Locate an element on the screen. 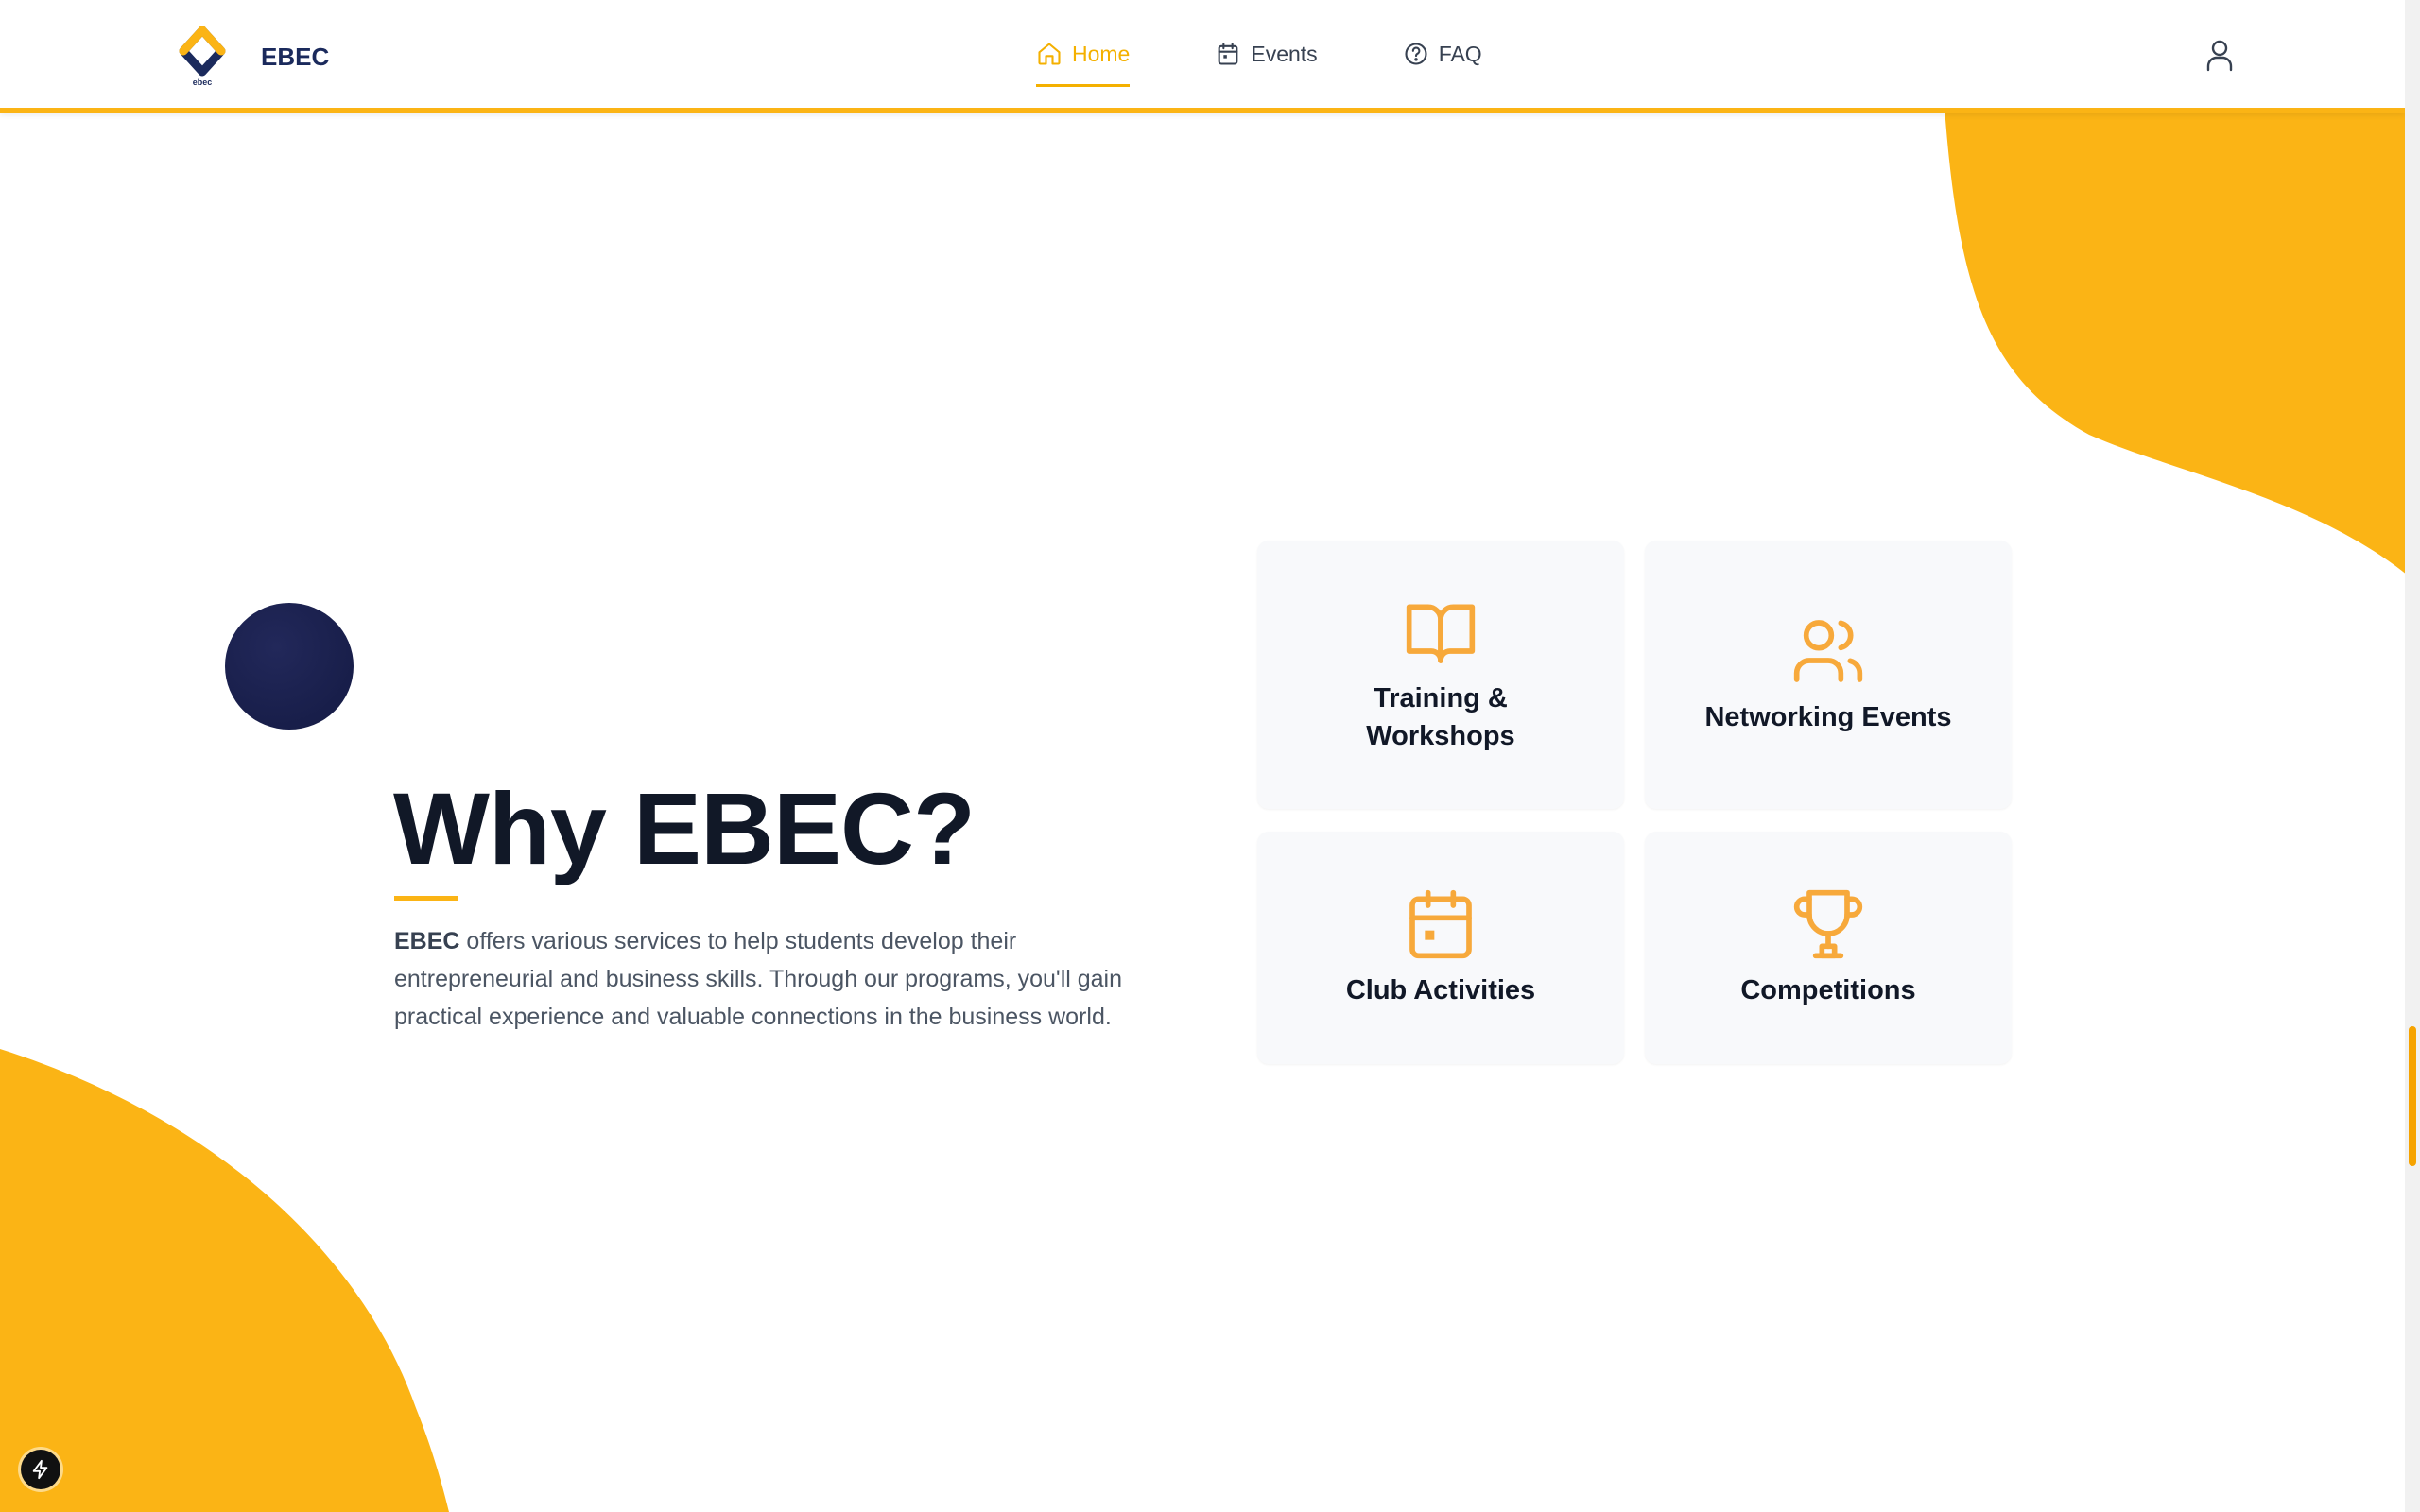 The width and height of the screenshot is (2420, 1512). users-icon is located at coordinates (1828, 651).